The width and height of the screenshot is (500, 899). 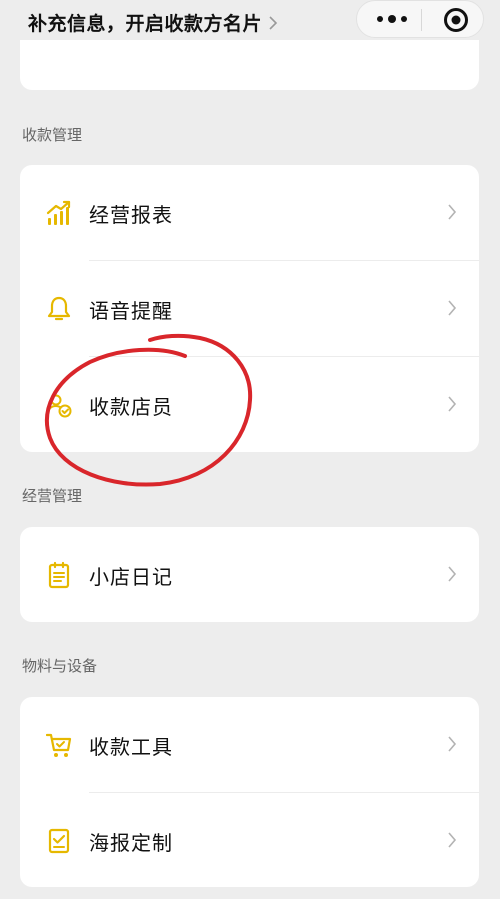 I want to click on menu-item-label: 语音提醒, so click(x=131, y=311).